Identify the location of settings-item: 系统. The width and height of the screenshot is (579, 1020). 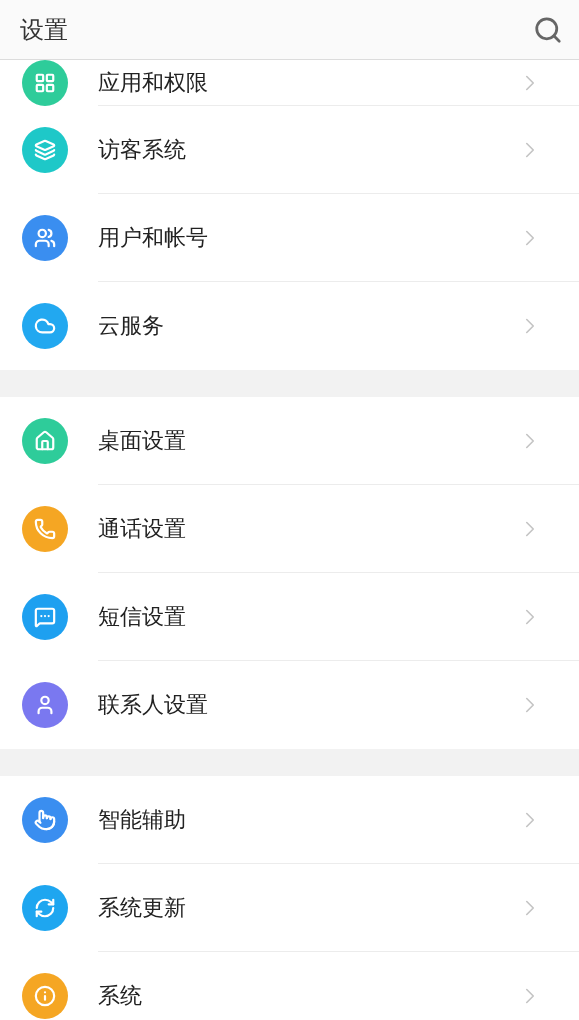
(289, 986).